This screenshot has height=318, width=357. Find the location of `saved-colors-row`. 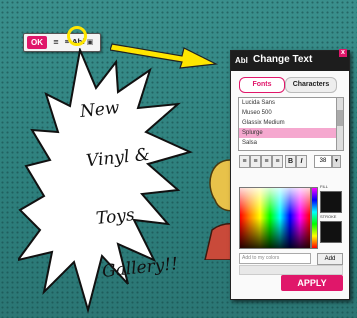

saved-colors-row is located at coordinates (291, 270).